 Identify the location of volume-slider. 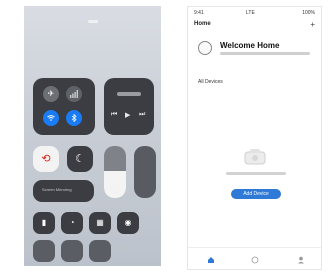
(145, 172).